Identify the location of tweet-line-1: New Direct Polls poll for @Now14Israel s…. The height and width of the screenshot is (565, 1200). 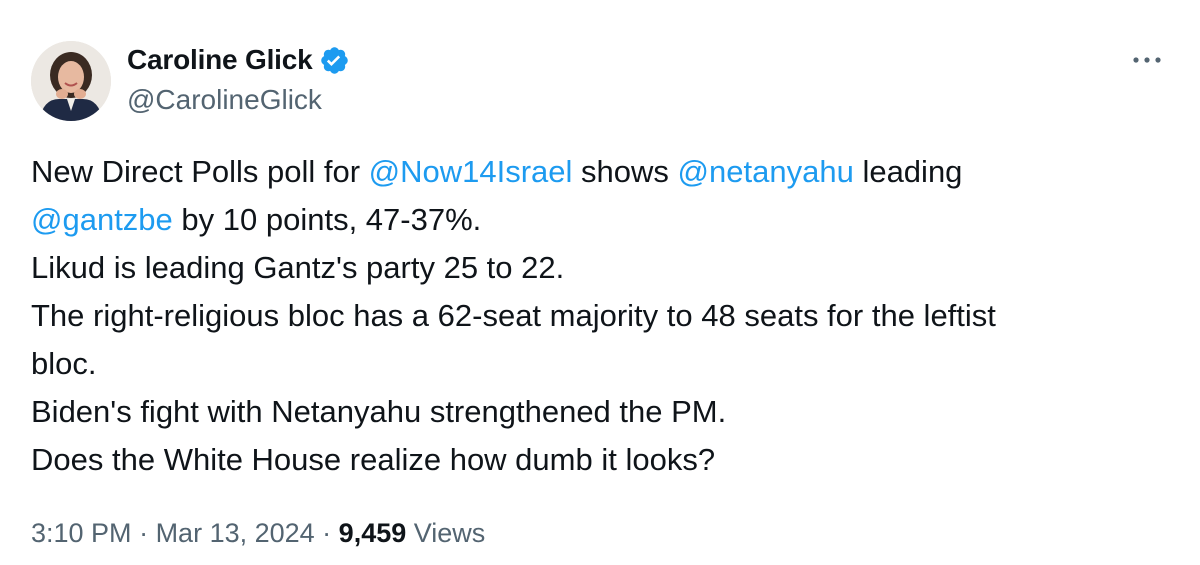
(601, 172).